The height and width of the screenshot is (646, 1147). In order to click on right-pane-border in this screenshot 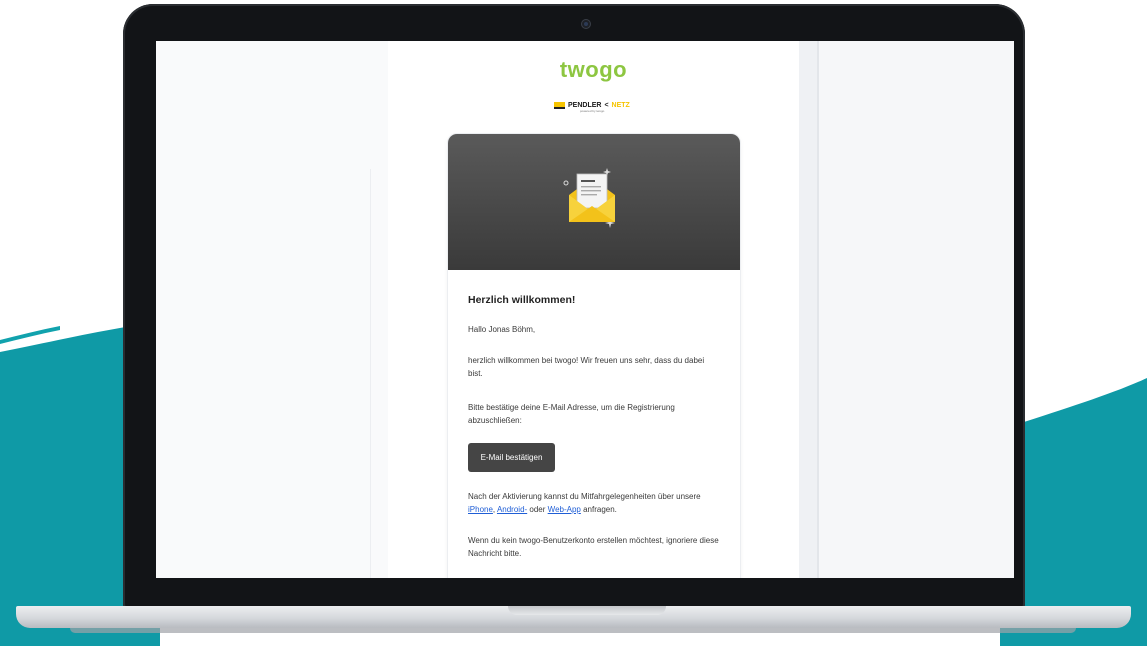, I will do `click(818, 309)`.